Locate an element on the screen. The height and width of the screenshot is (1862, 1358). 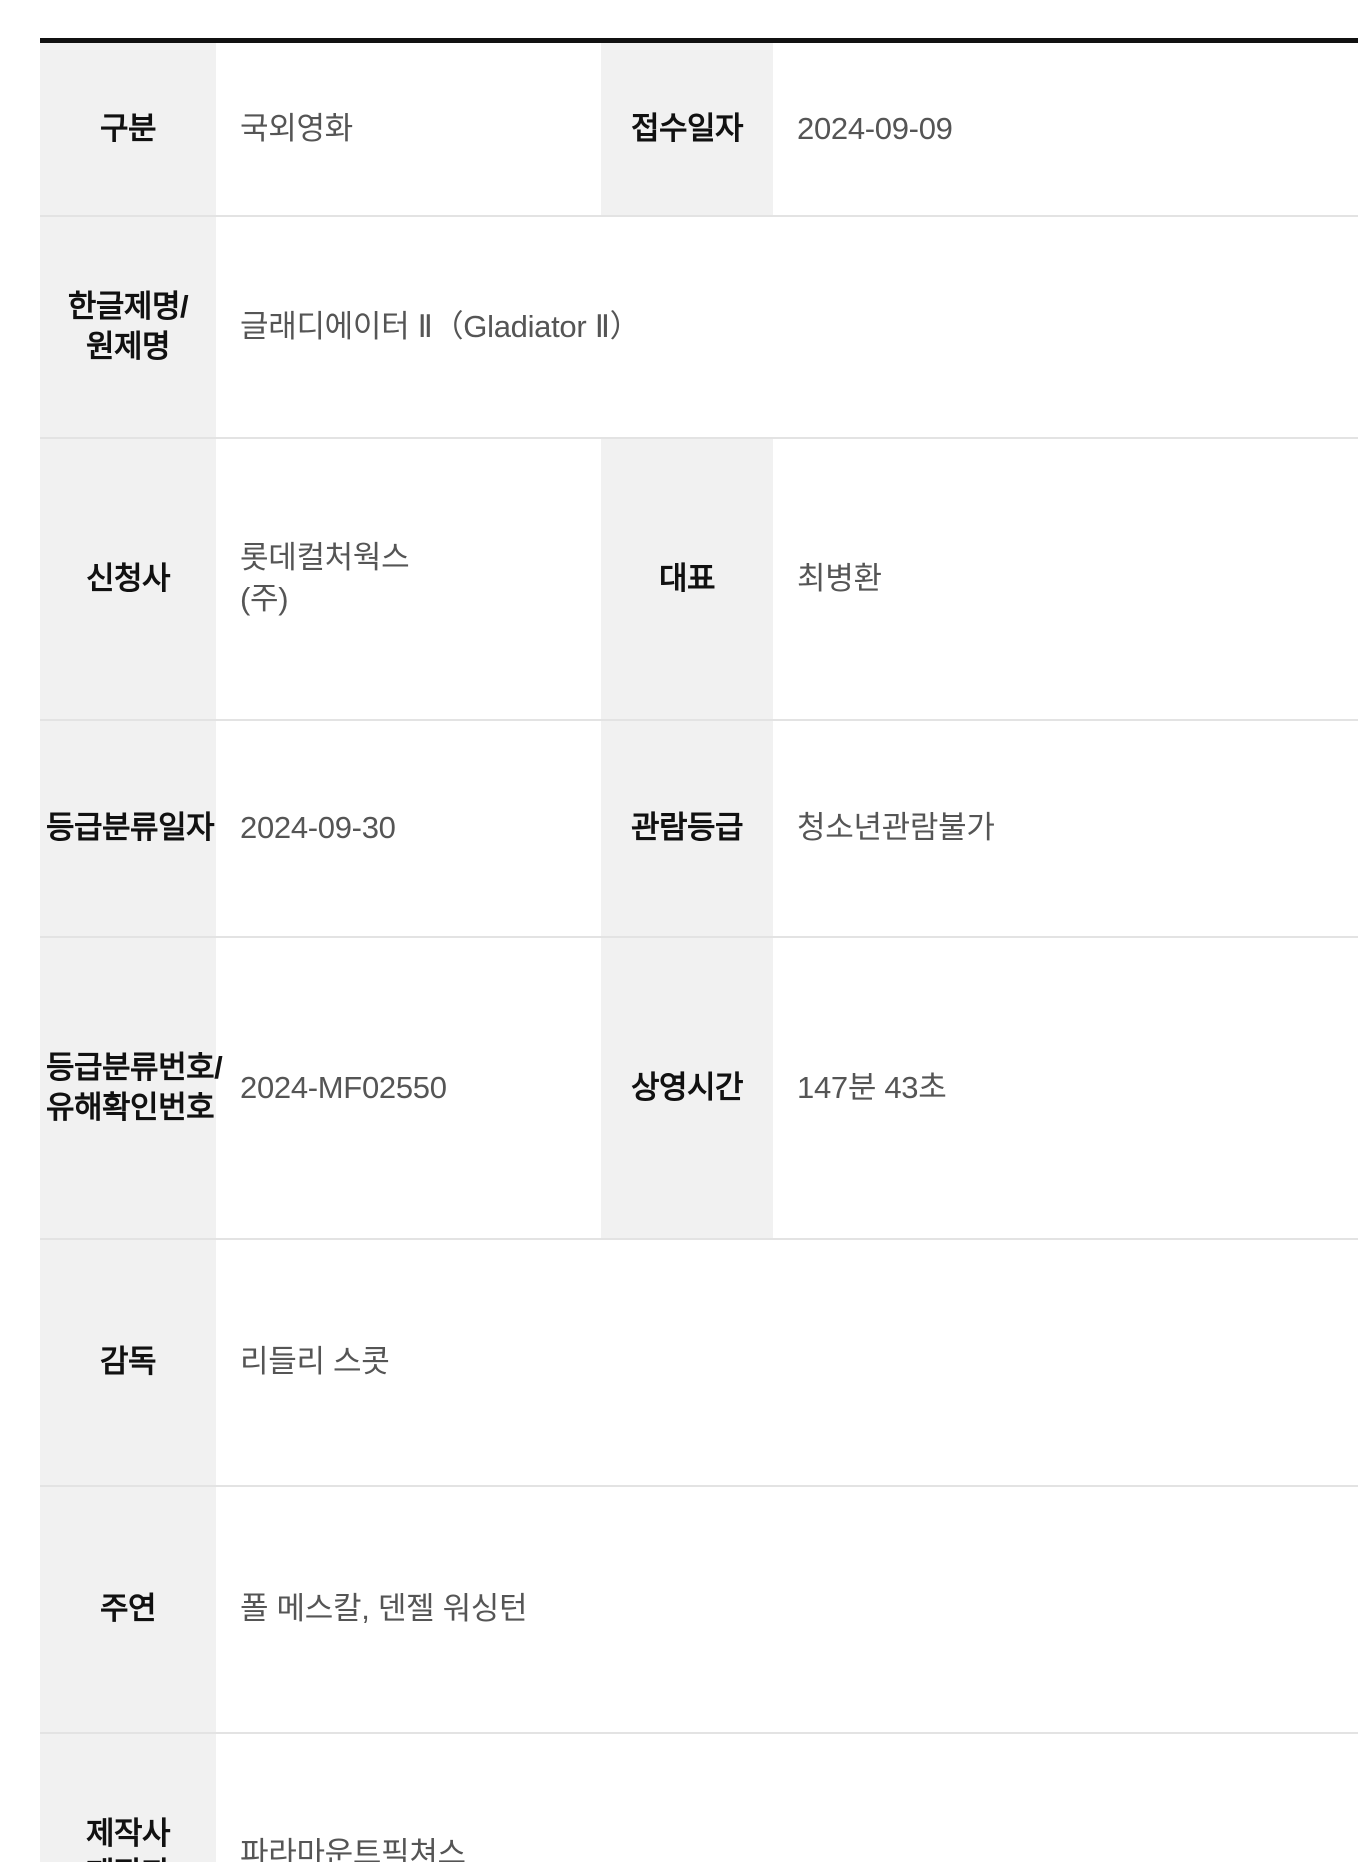
label-representative: 대표 is located at coordinates (687, 579).